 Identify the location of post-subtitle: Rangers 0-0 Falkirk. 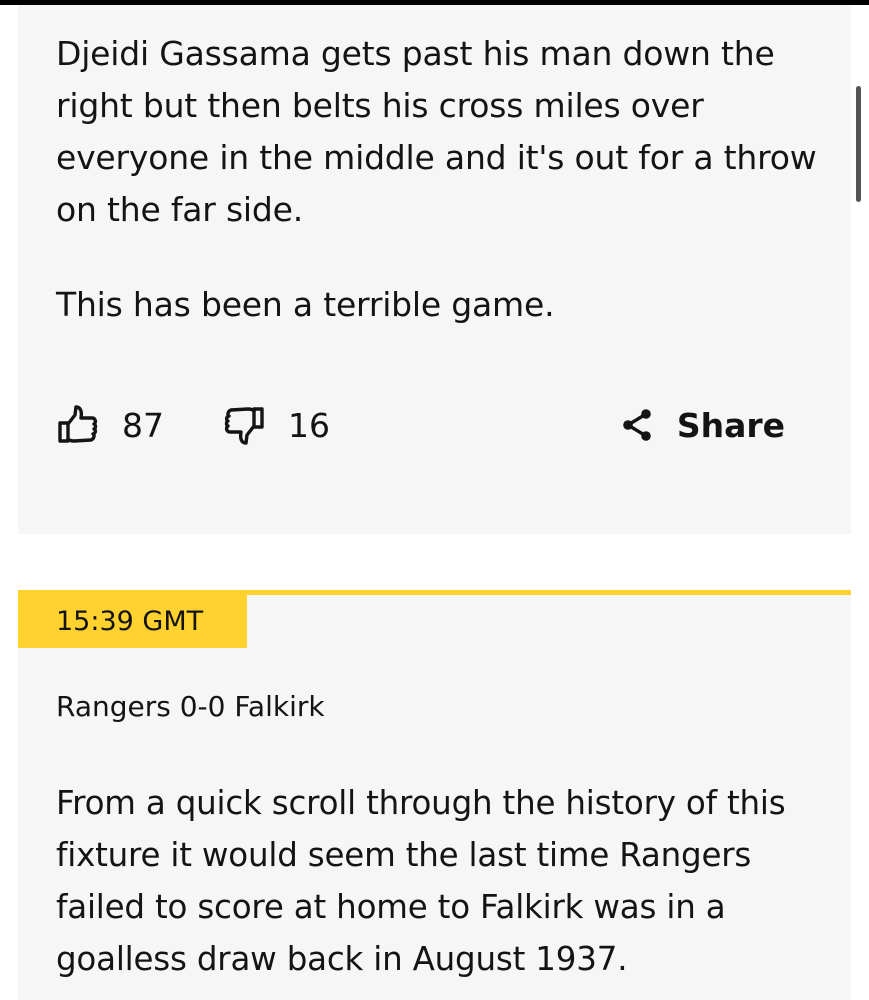
(190, 706).